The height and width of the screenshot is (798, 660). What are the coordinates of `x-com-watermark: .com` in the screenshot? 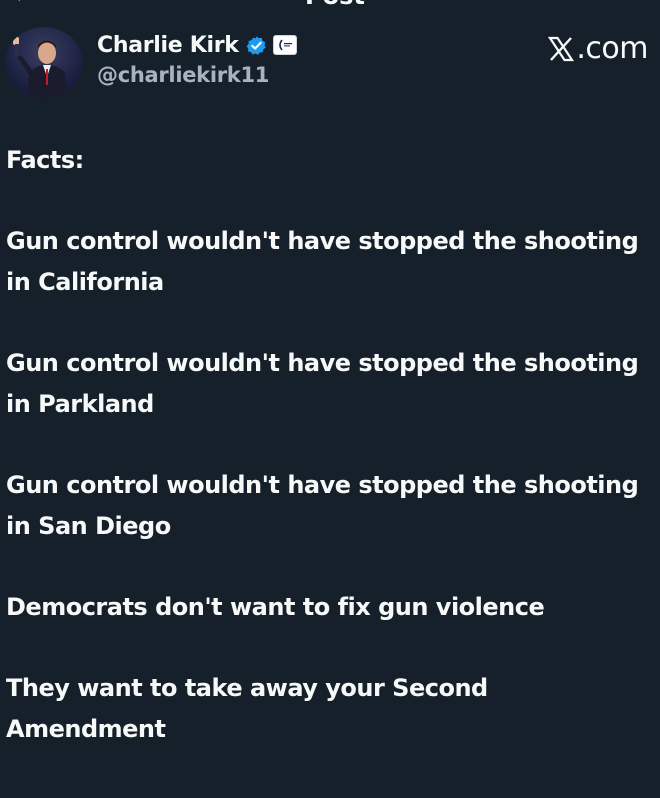 It's located at (598, 48).